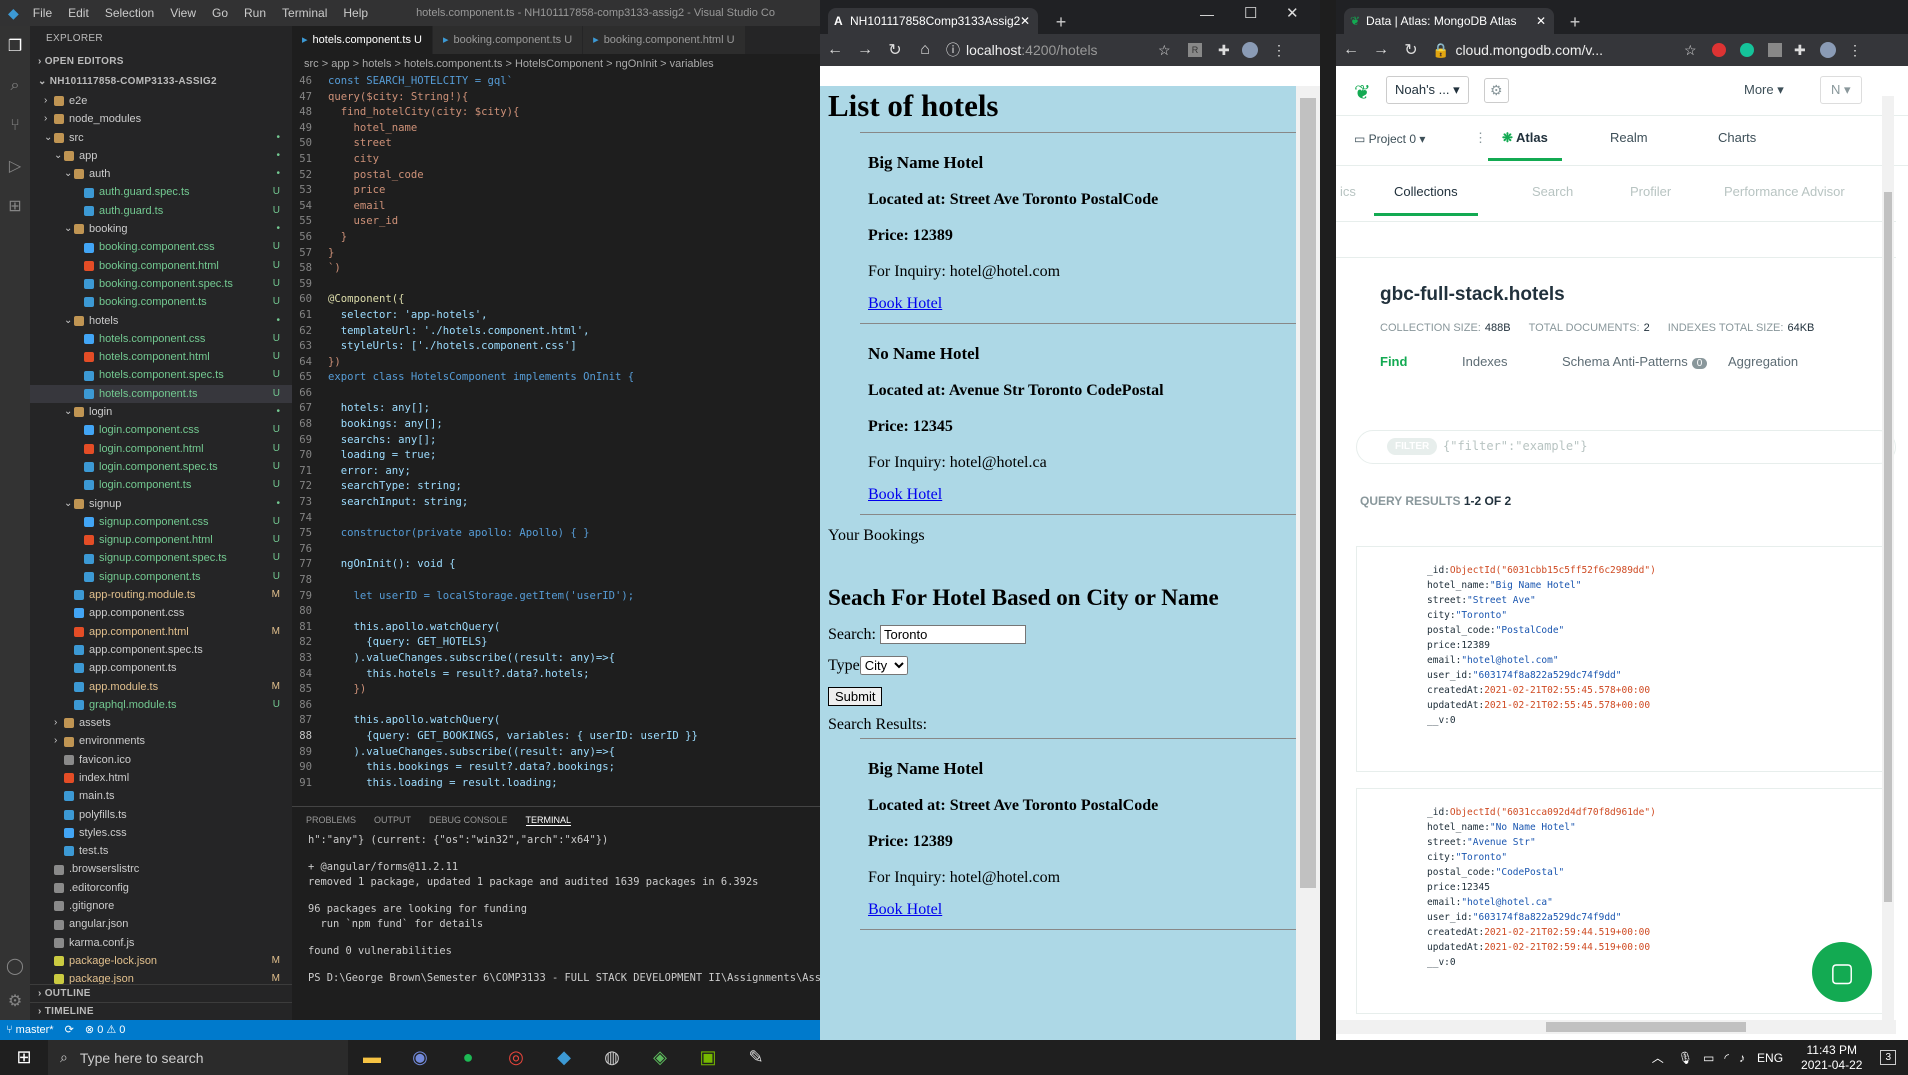  I want to click on microphone-icon: 🎙, so click(1685, 1058).